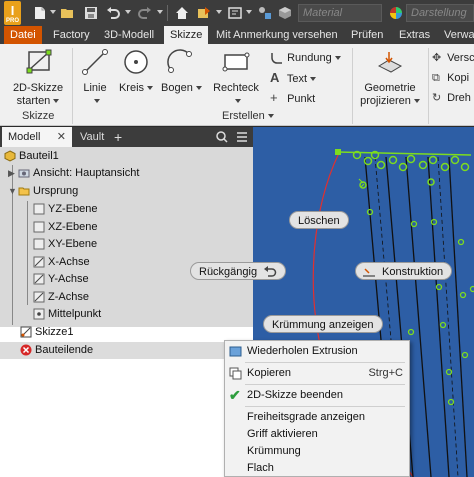 The image size is (474, 477). Describe the element at coordinates (242, 137) in the screenshot. I see `menu-icon` at that location.